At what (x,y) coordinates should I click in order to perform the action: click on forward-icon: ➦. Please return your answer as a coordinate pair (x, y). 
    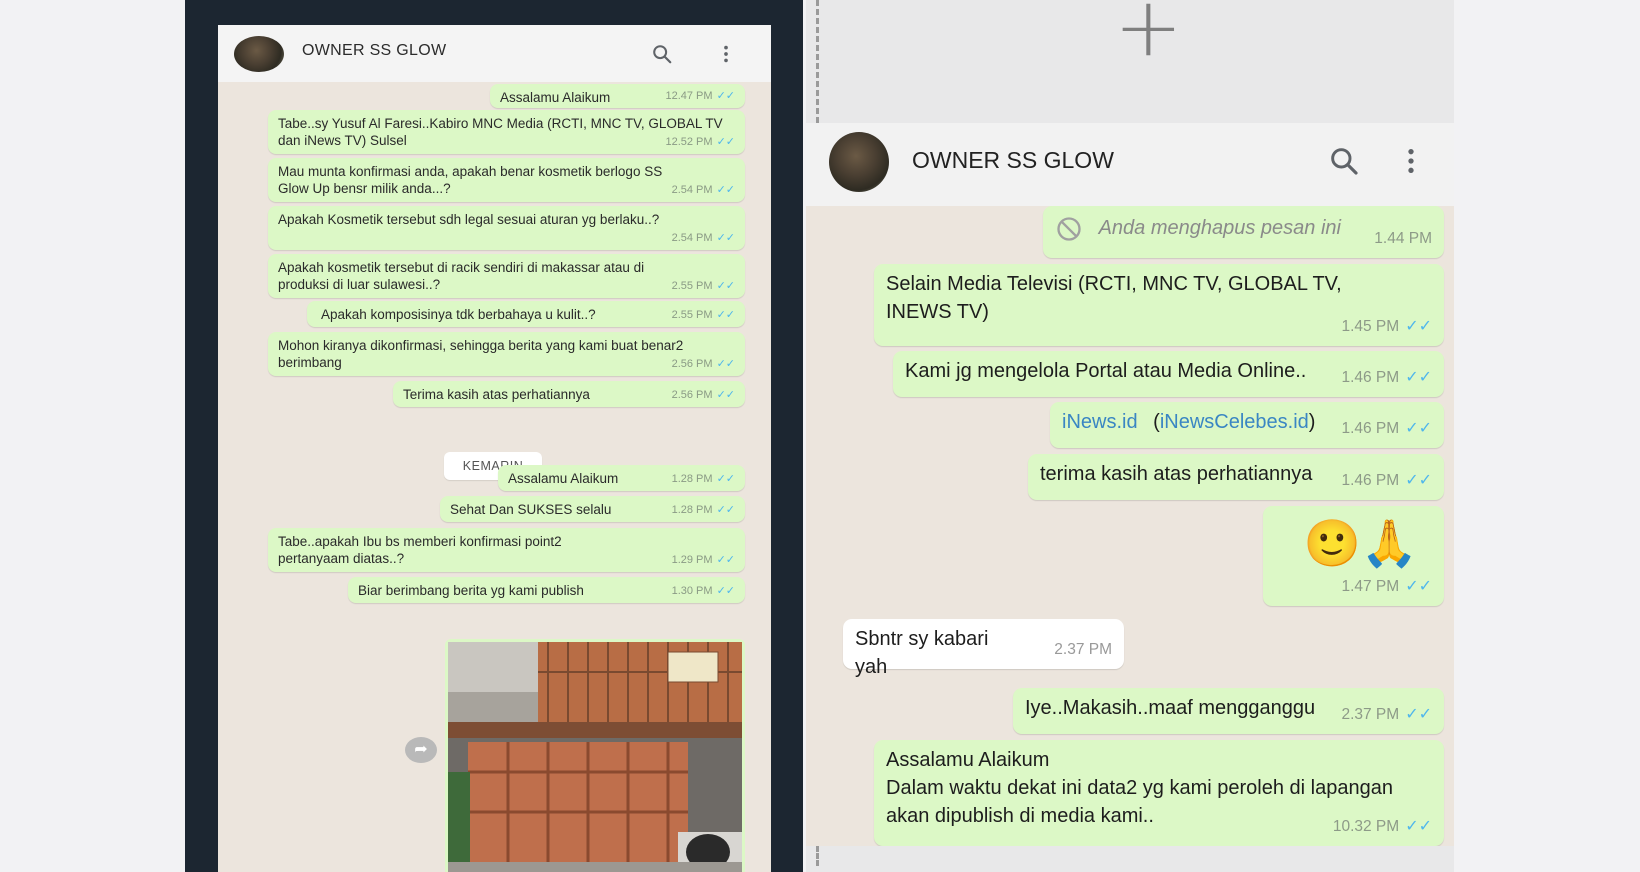
    Looking at the image, I should click on (421, 750).